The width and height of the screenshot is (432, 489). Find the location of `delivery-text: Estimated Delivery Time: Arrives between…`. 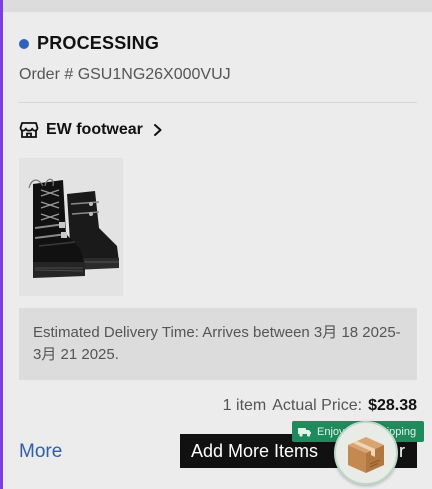

delivery-text: Estimated Delivery Time: Arrives between… is located at coordinates (217, 343).